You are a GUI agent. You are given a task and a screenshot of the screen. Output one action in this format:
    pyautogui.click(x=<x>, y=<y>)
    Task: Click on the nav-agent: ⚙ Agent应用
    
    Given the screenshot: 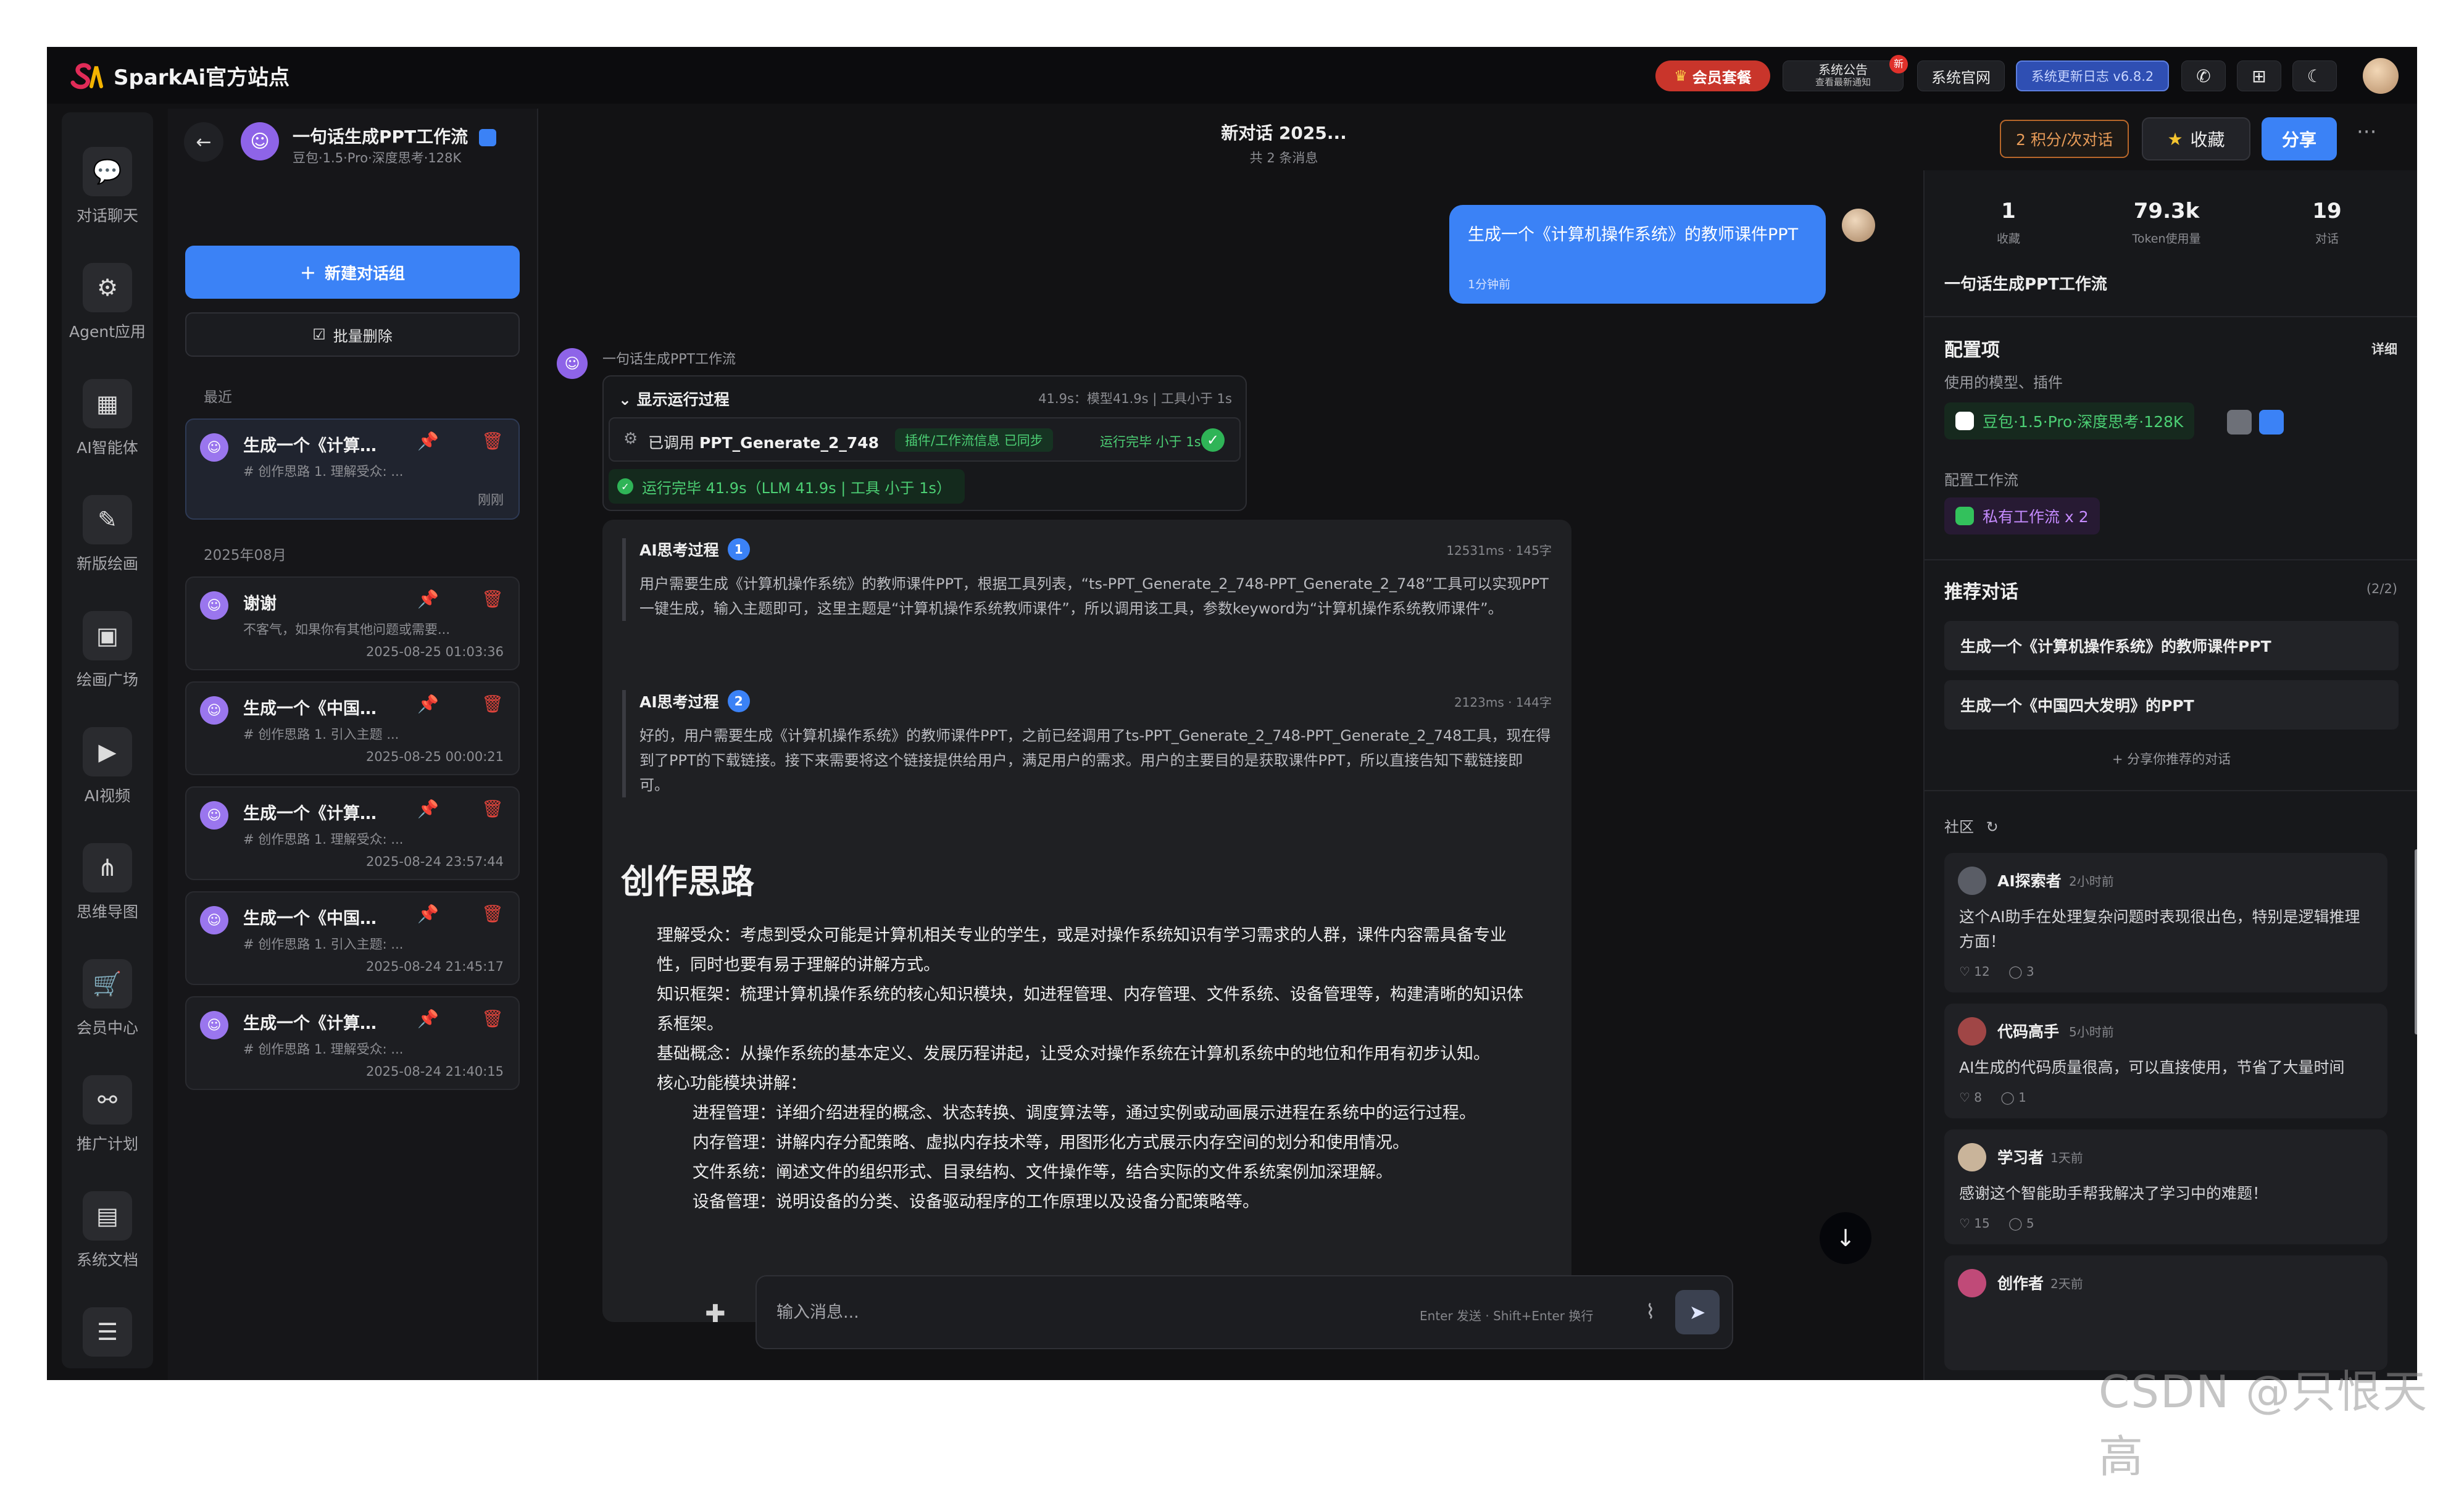 What is the action you would take?
    pyautogui.click(x=107, y=302)
    